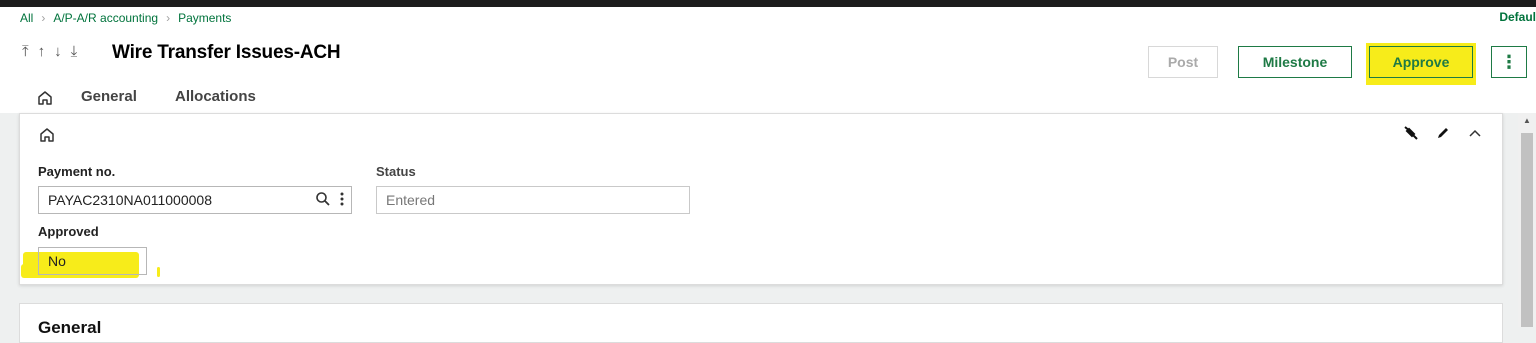 The image size is (1536, 343). I want to click on payment-no-field-actions, so click(330, 199).